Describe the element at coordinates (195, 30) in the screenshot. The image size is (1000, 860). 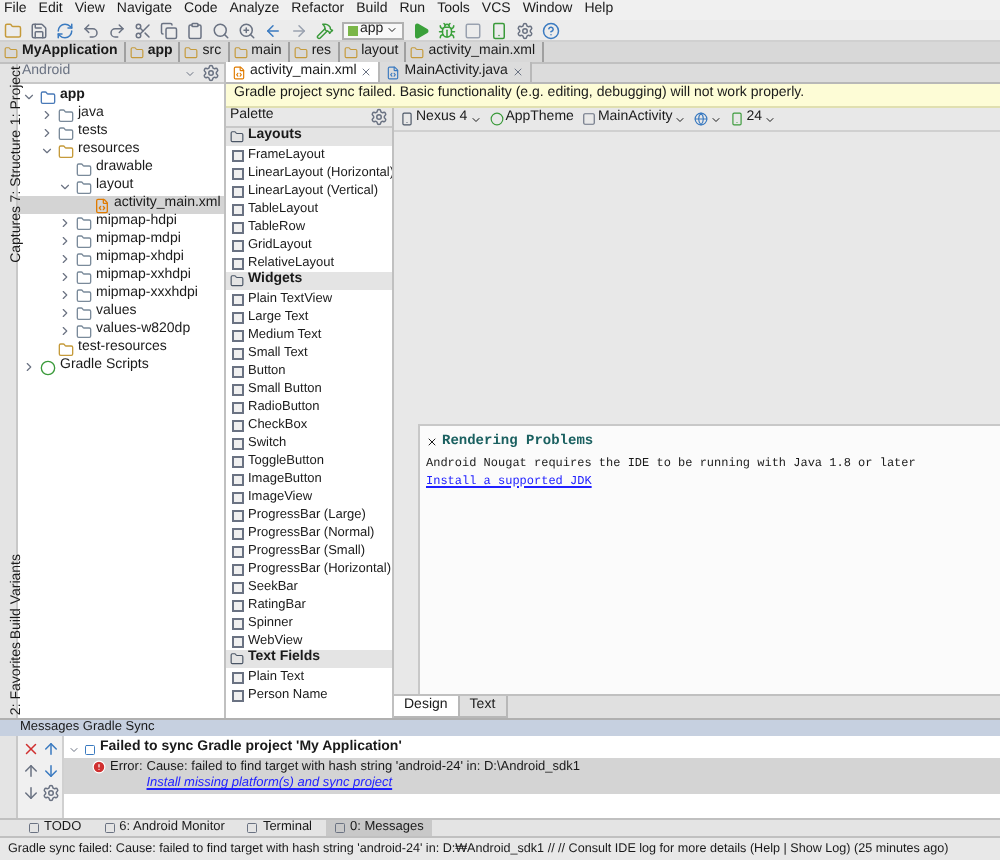
I see `paste-icon` at that location.